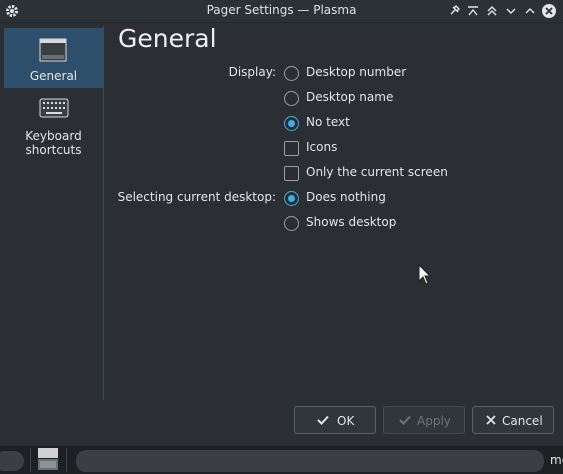 The height and width of the screenshot is (474, 563). I want to click on ok-button: OK, so click(335, 420).